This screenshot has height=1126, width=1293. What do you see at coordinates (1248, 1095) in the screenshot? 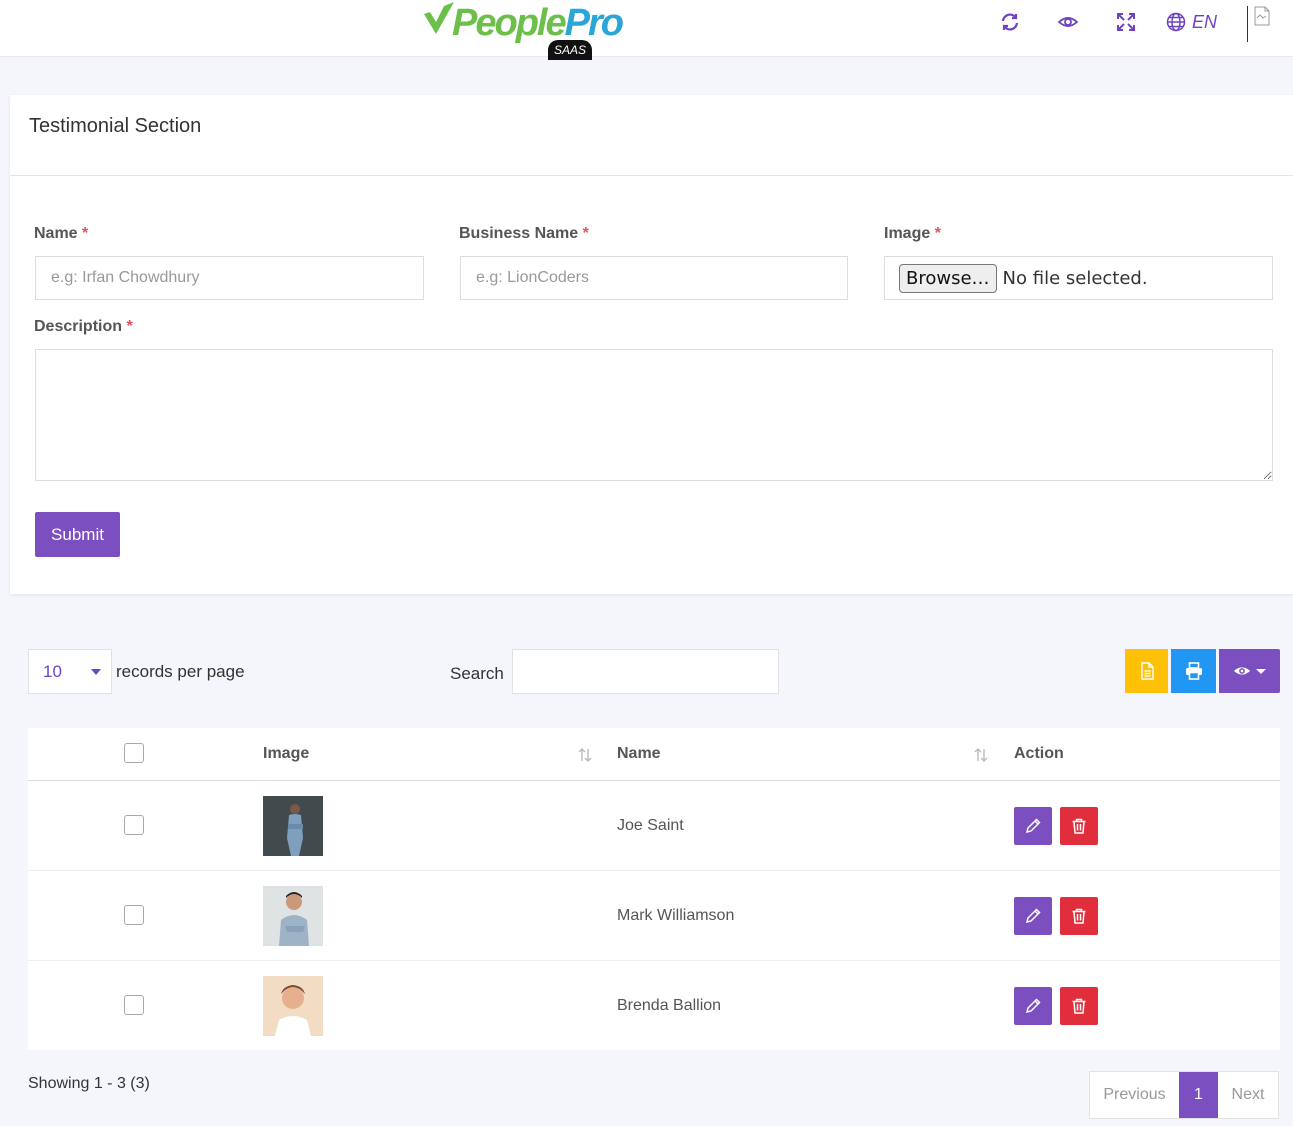
I see `next-page-button: Next` at bounding box center [1248, 1095].